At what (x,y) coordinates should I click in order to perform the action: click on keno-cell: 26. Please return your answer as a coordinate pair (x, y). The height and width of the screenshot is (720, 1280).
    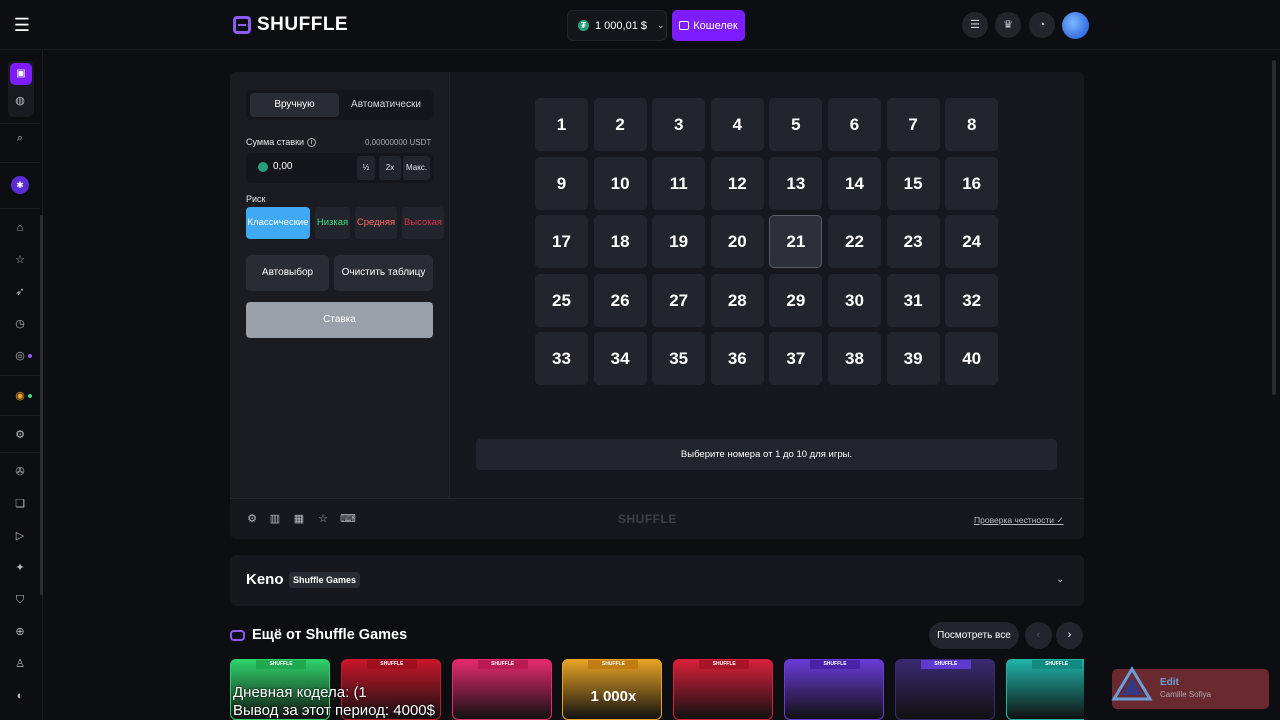
    Looking at the image, I should click on (620, 300).